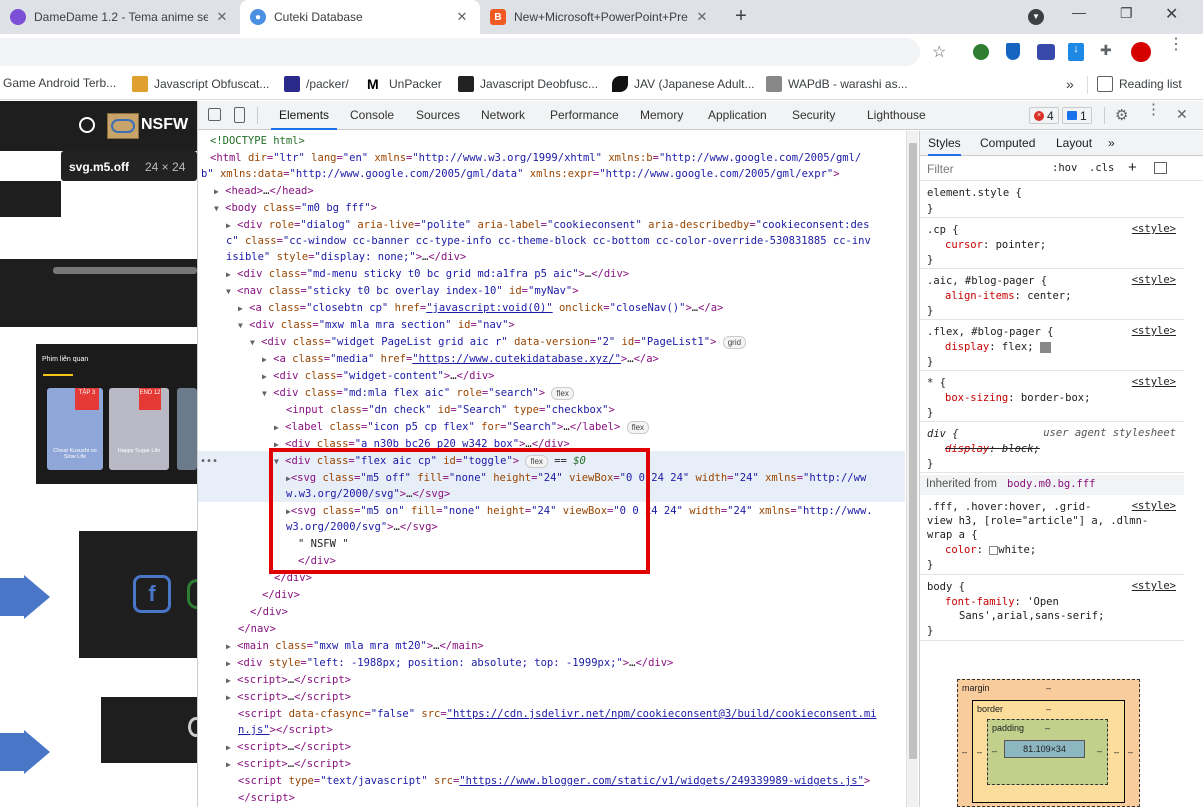  What do you see at coordinates (152, 594) in the screenshot?
I see `facebook-icon: f` at bounding box center [152, 594].